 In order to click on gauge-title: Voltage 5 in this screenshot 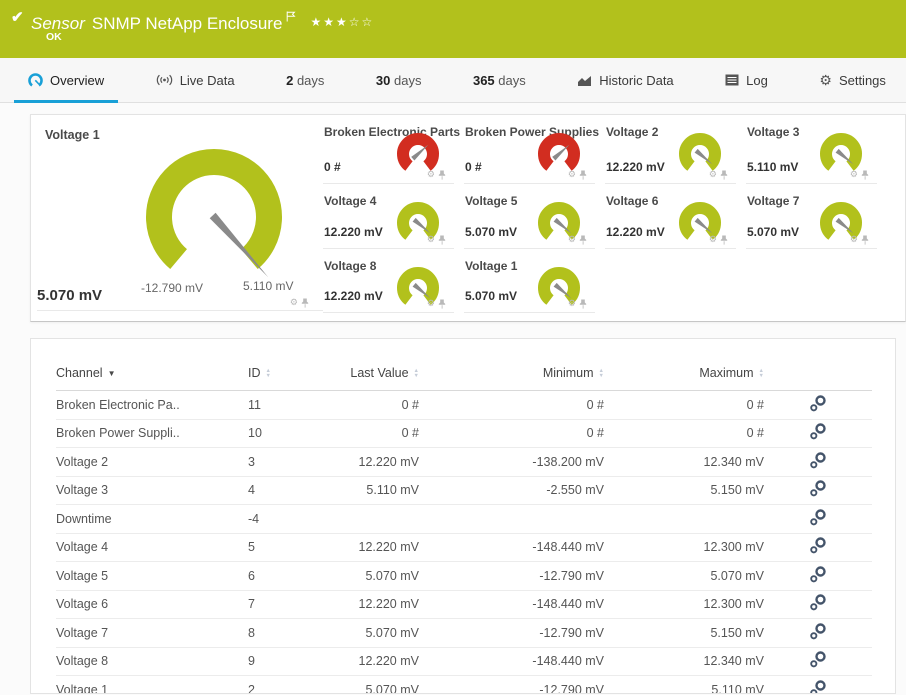, I will do `click(491, 201)`.